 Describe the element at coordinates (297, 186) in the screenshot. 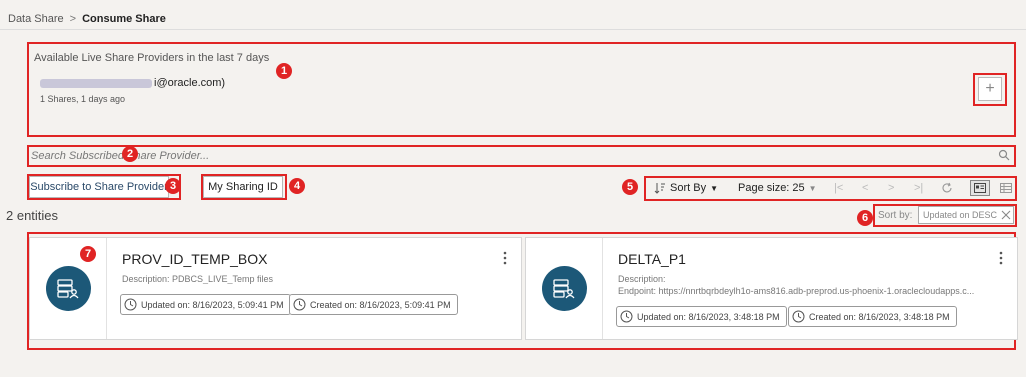

I see `callout-4: 4` at that location.